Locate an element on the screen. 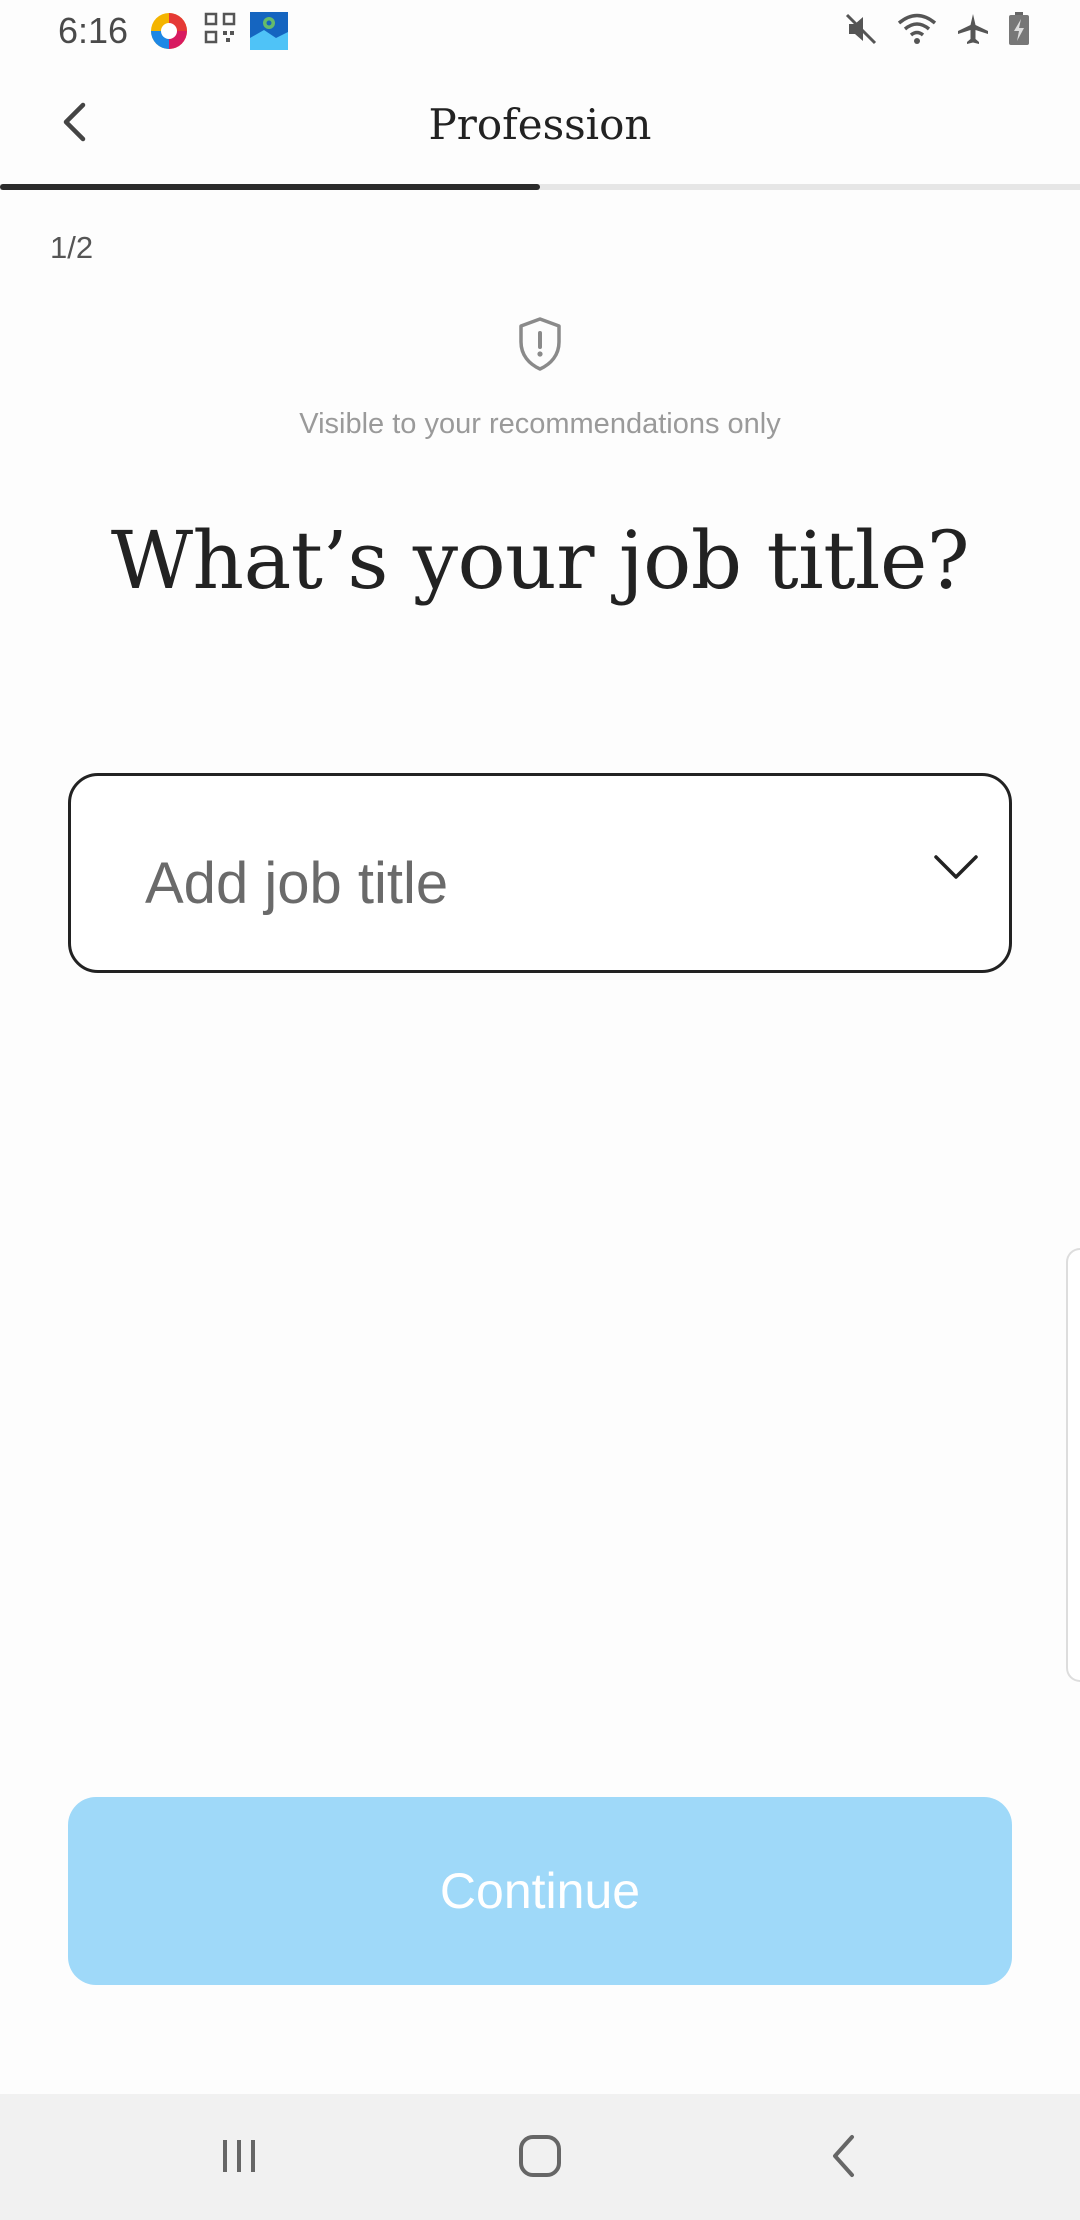 The width and height of the screenshot is (1080, 2220). status-icons is located at coordinates (937, 31).